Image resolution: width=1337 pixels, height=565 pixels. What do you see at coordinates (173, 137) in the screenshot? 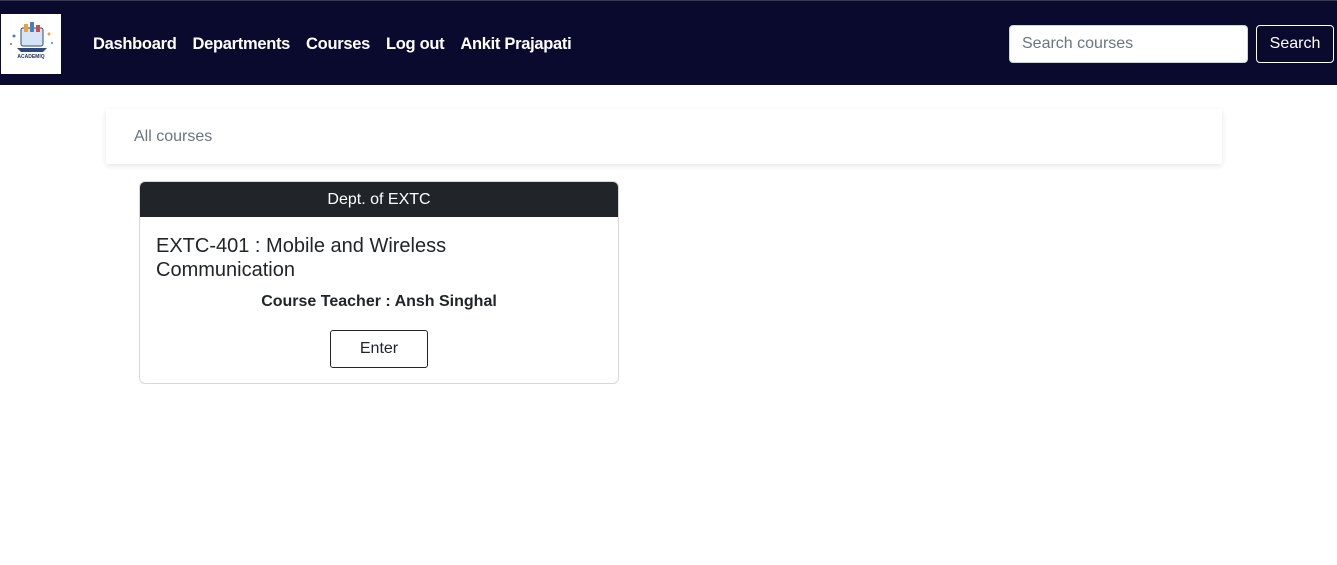
I see `breadcrumb-all-courses: All courses` at bounding box center [173, 137].